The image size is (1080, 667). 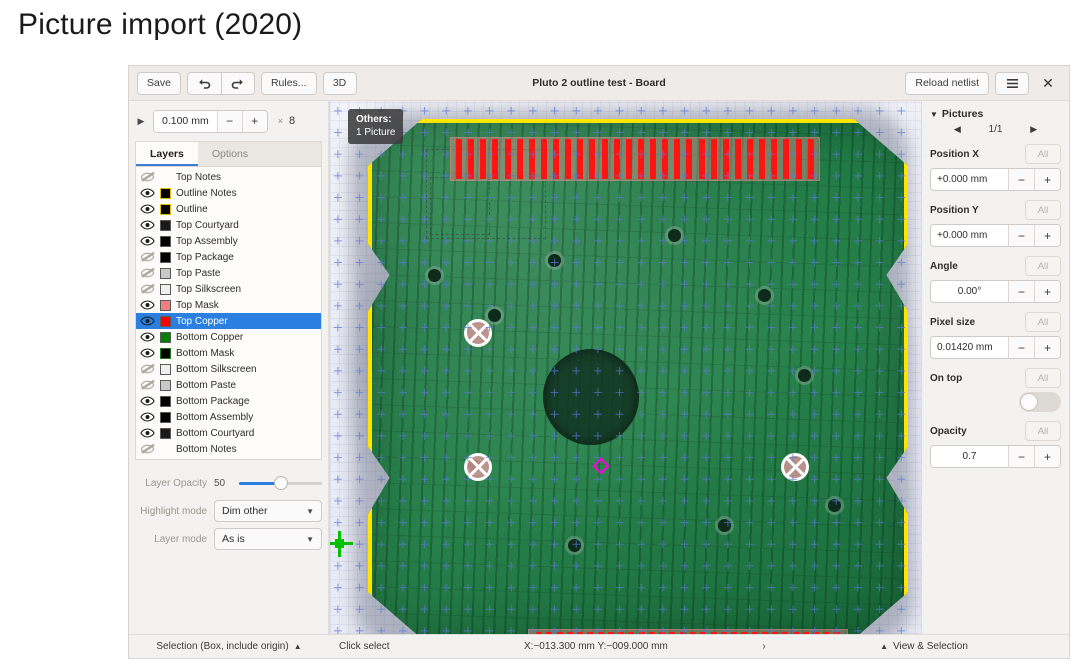 I want to click on picture-field-stepper: 0.7− +, so click(x=995, y=456).